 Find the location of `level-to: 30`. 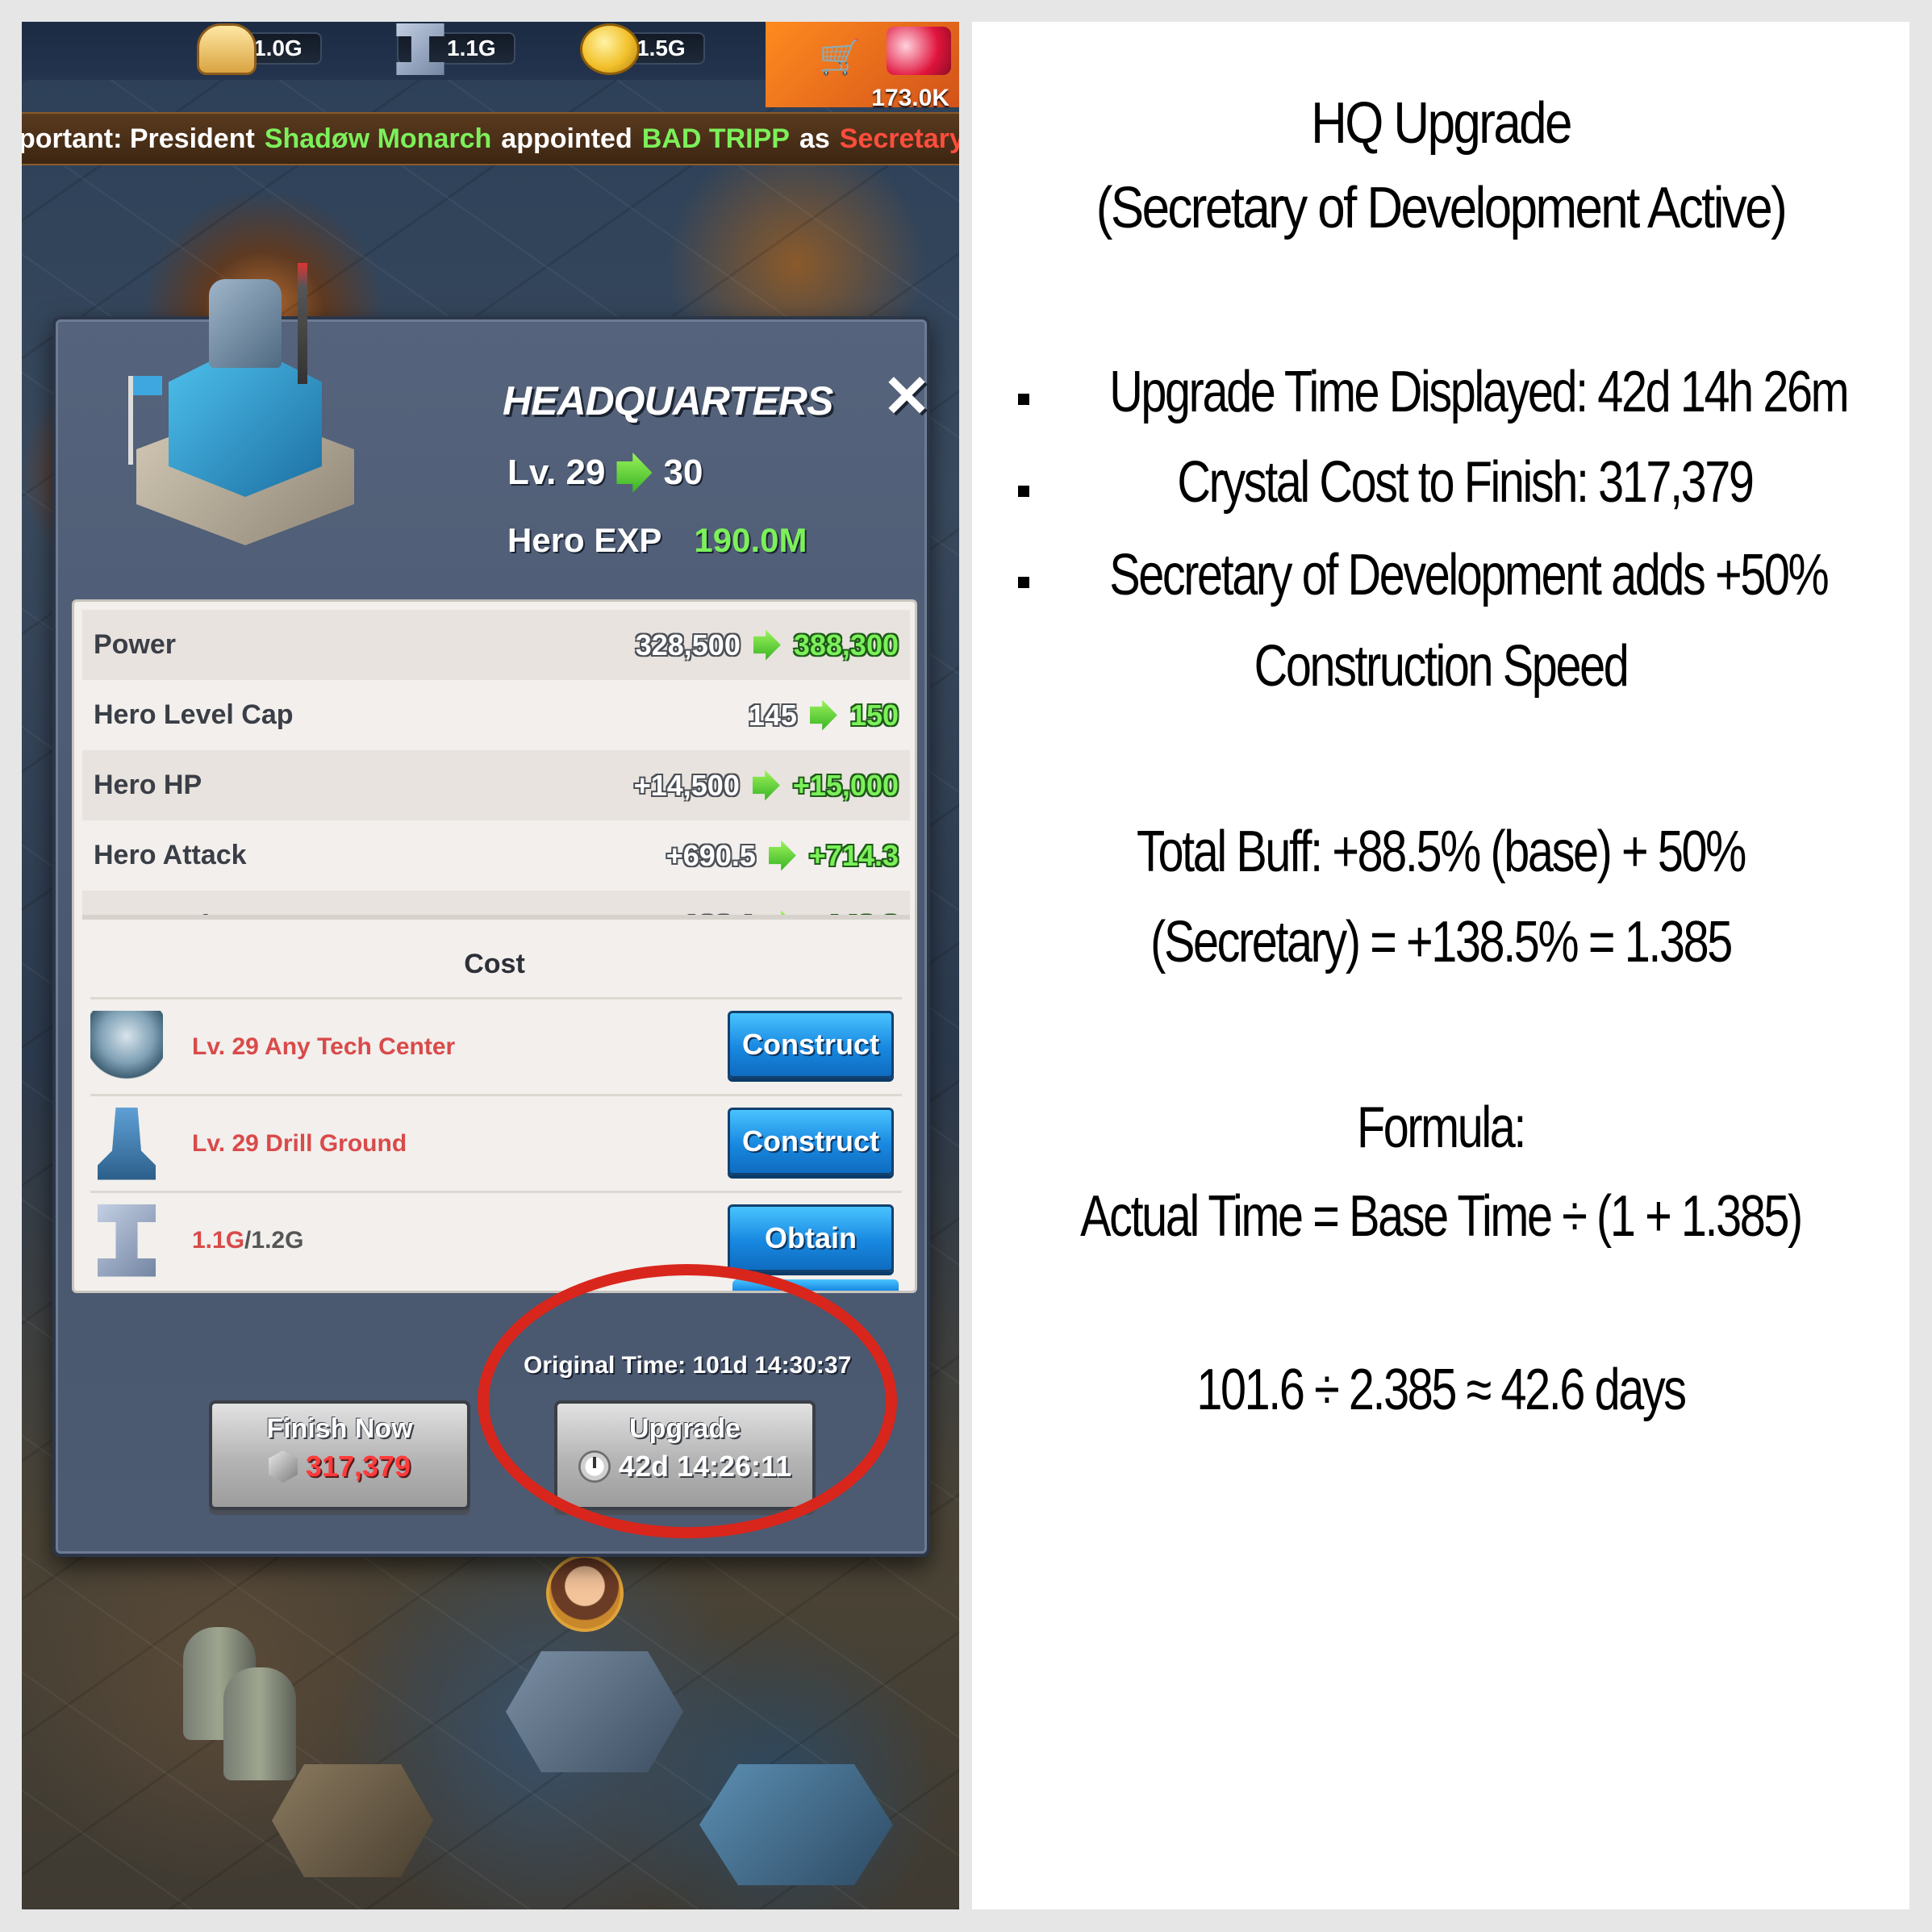

level-to: 30 is located at coordinates (683, 472).